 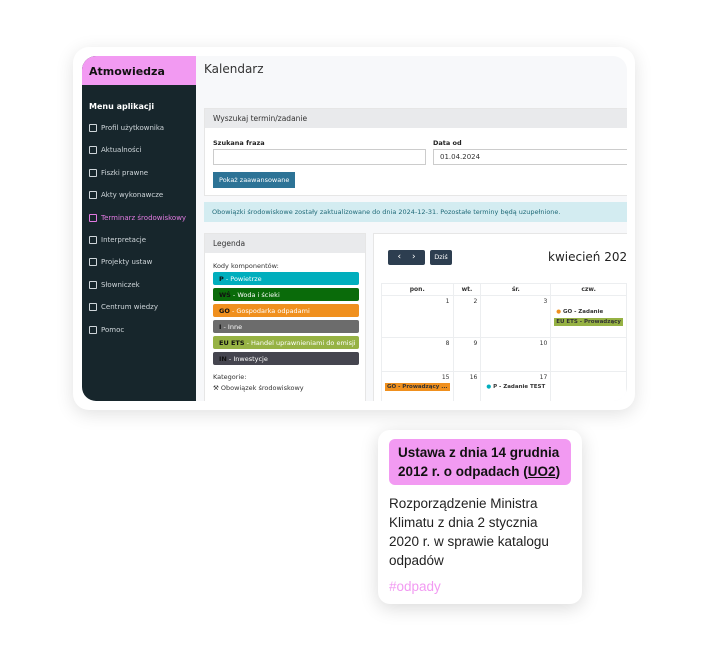 I want to click on code-name: Inwestycje, so click(x=250, y=359).